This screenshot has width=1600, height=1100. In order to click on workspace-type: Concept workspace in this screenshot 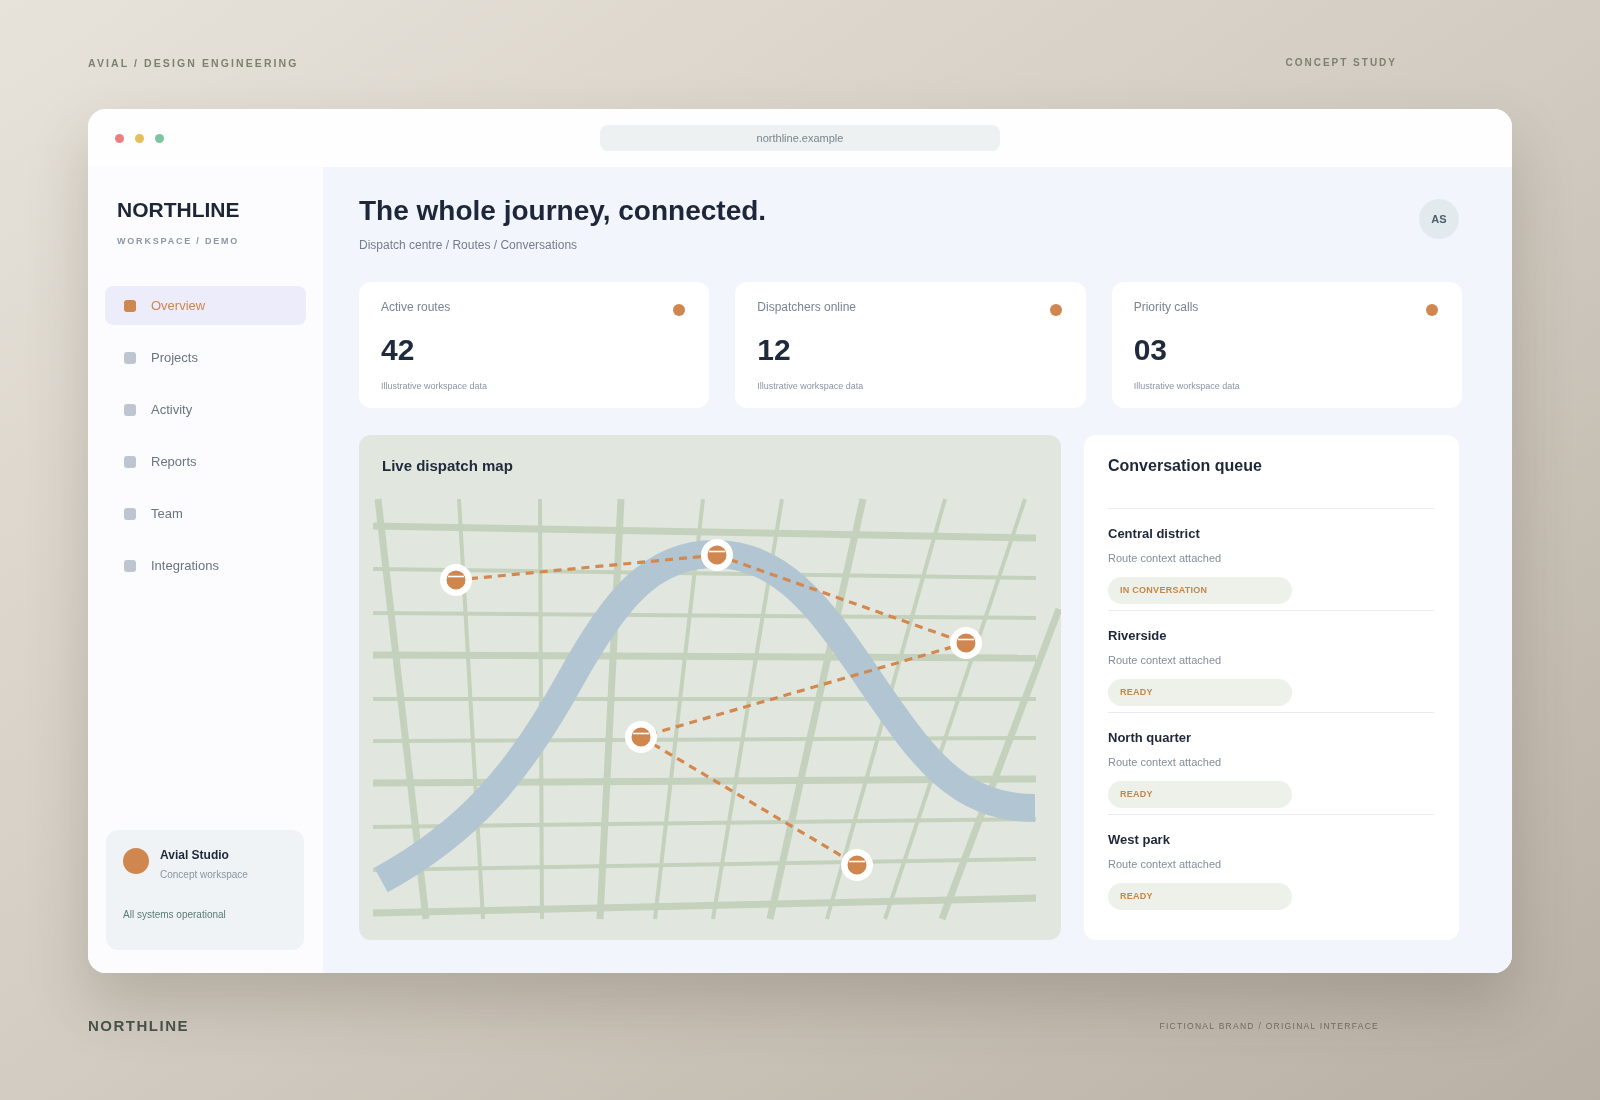, I will do `click(204, 874)`.